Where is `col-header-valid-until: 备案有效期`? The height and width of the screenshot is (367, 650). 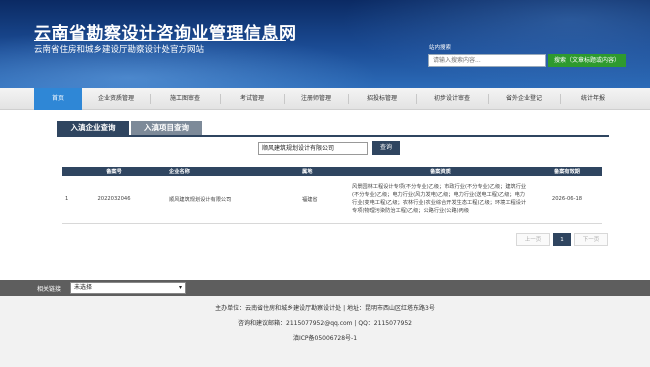 col-header-valid-until: 备案有效期 is located at coordinates (567, 171).